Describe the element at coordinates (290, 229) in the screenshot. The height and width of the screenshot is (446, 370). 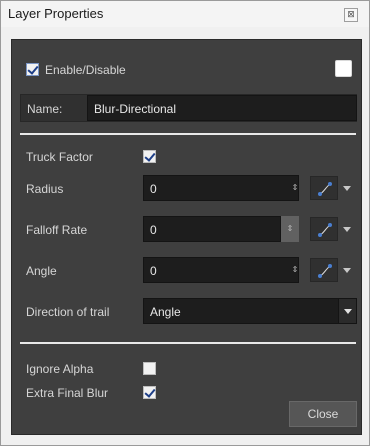
I see `falloff-rate-spinner-icon: ⇕` at that location.